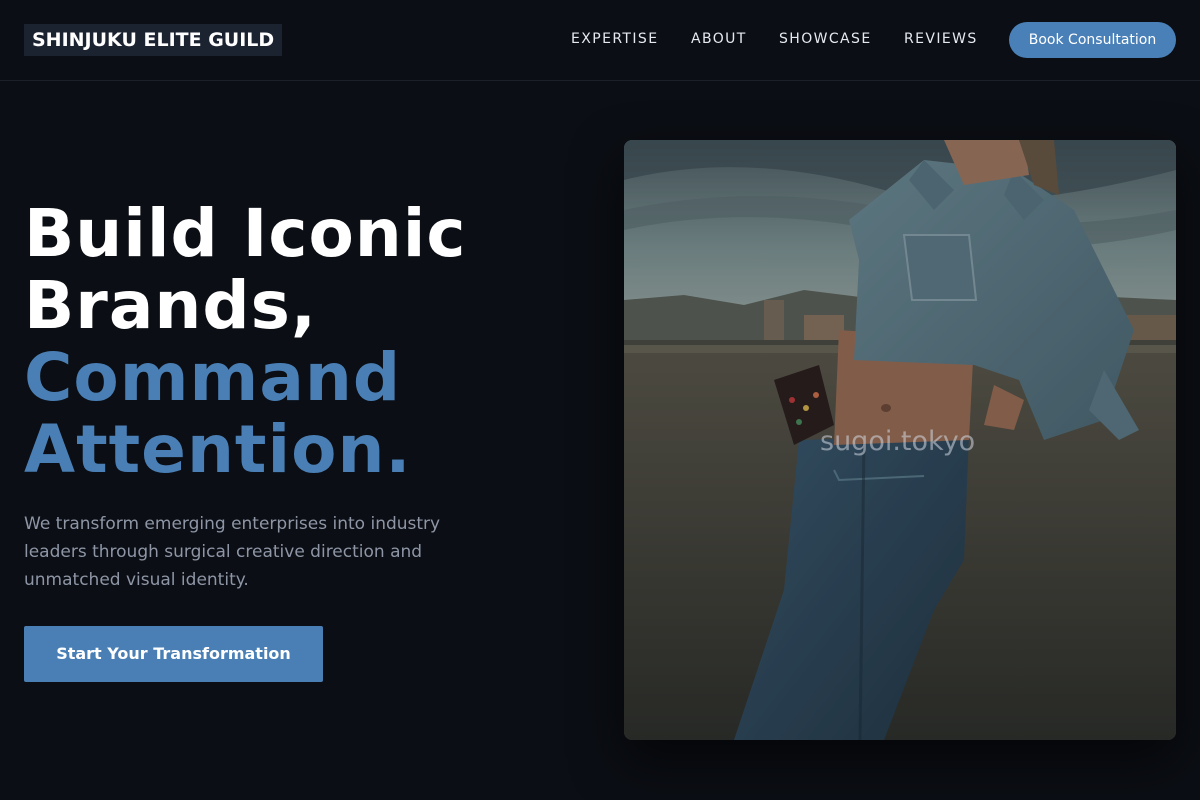 The image size is (1200, 800). Describe the element at coordinates (719, 39) in the screenshot. I see `nav-link-about: ABOUT` at that location.